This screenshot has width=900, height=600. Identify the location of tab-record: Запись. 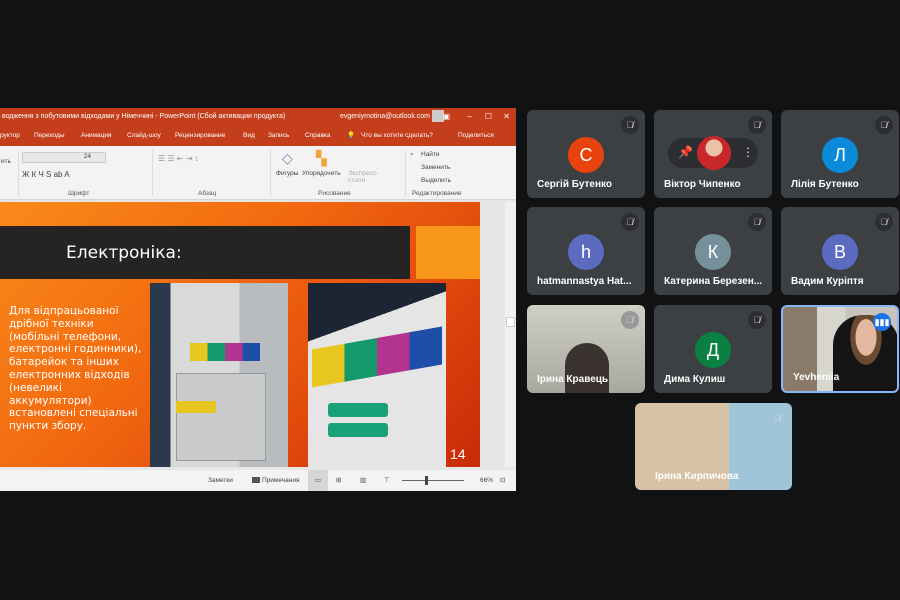
(278, 135).